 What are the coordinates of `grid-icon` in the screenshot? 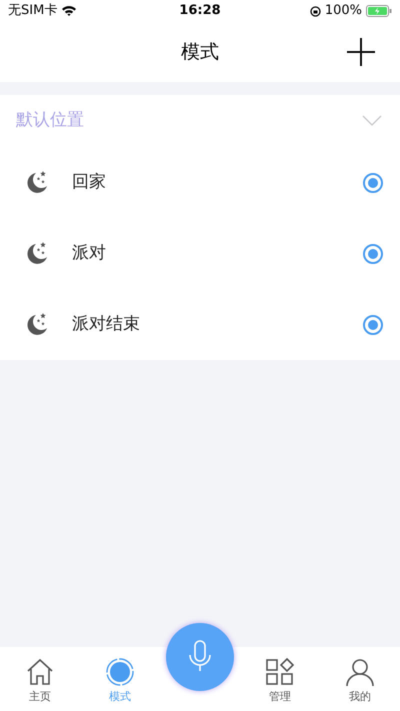 It's located at (280, 672).